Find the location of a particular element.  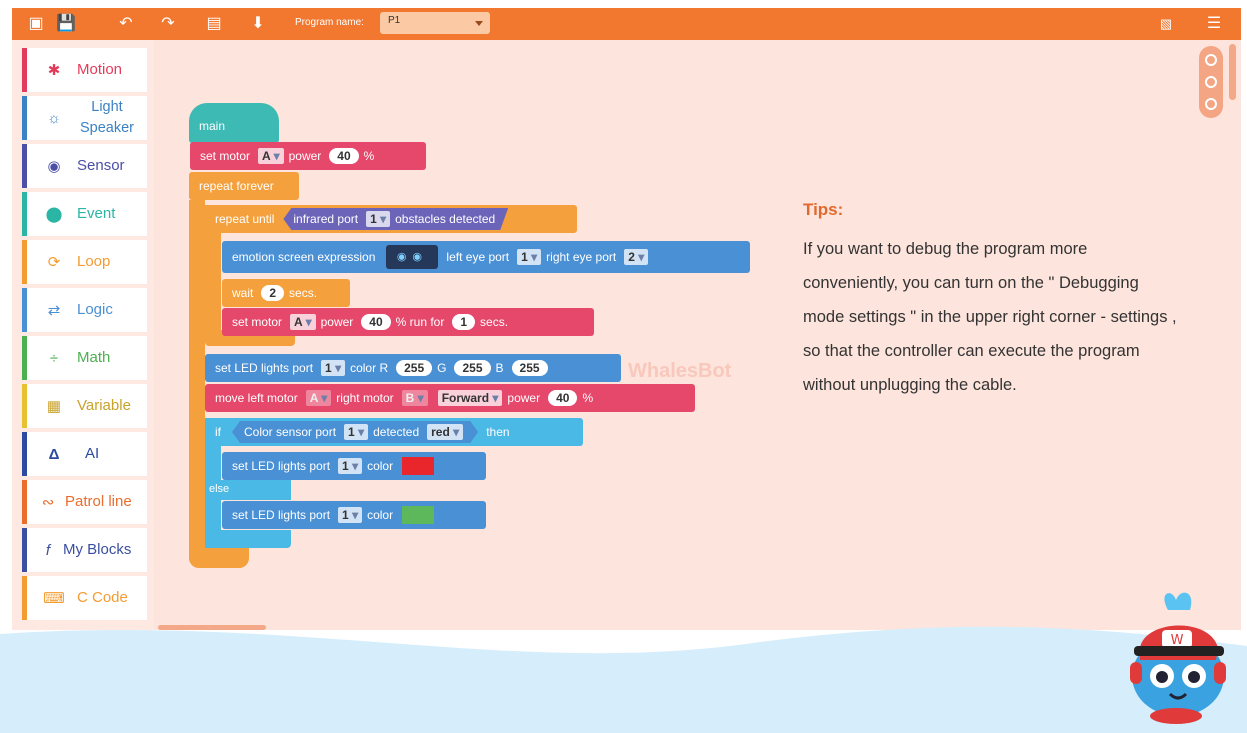

eye-expression-icon: ◉◉ is located at coordinates (412, 257).